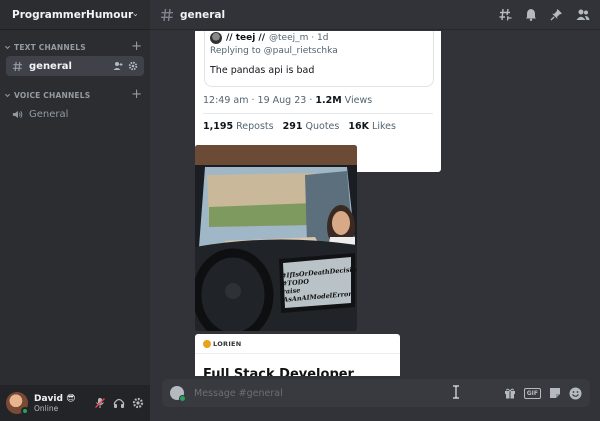 The height and width of the screenshot is (421, 600). What do you see at coordinates (75, 114) in the screenshot?
I see `voice-channel-general: General` at bounding box center [75, 114].